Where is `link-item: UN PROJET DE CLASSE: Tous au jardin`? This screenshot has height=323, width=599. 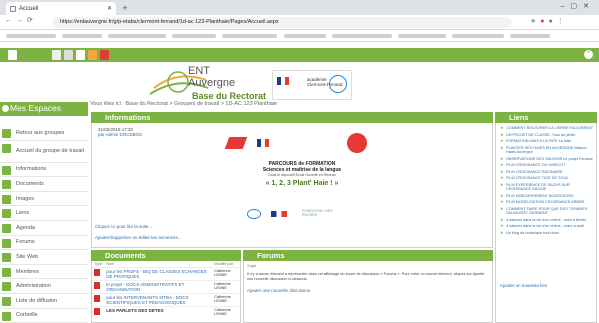 link-item: UN PROJET DE CLASSE: Tous au jardin is located at coordinates (547, 135).